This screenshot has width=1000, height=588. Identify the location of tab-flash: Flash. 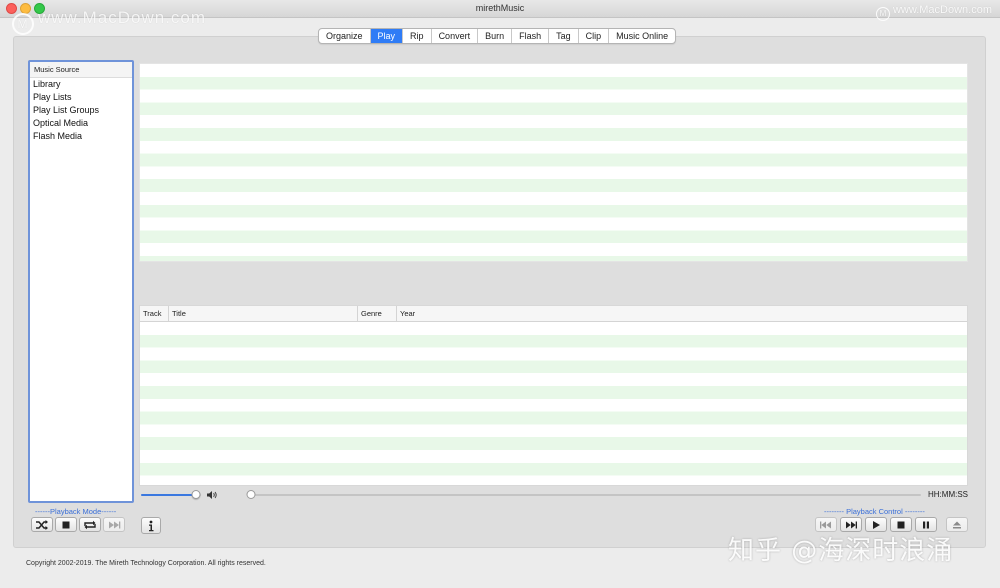
(531, 36).